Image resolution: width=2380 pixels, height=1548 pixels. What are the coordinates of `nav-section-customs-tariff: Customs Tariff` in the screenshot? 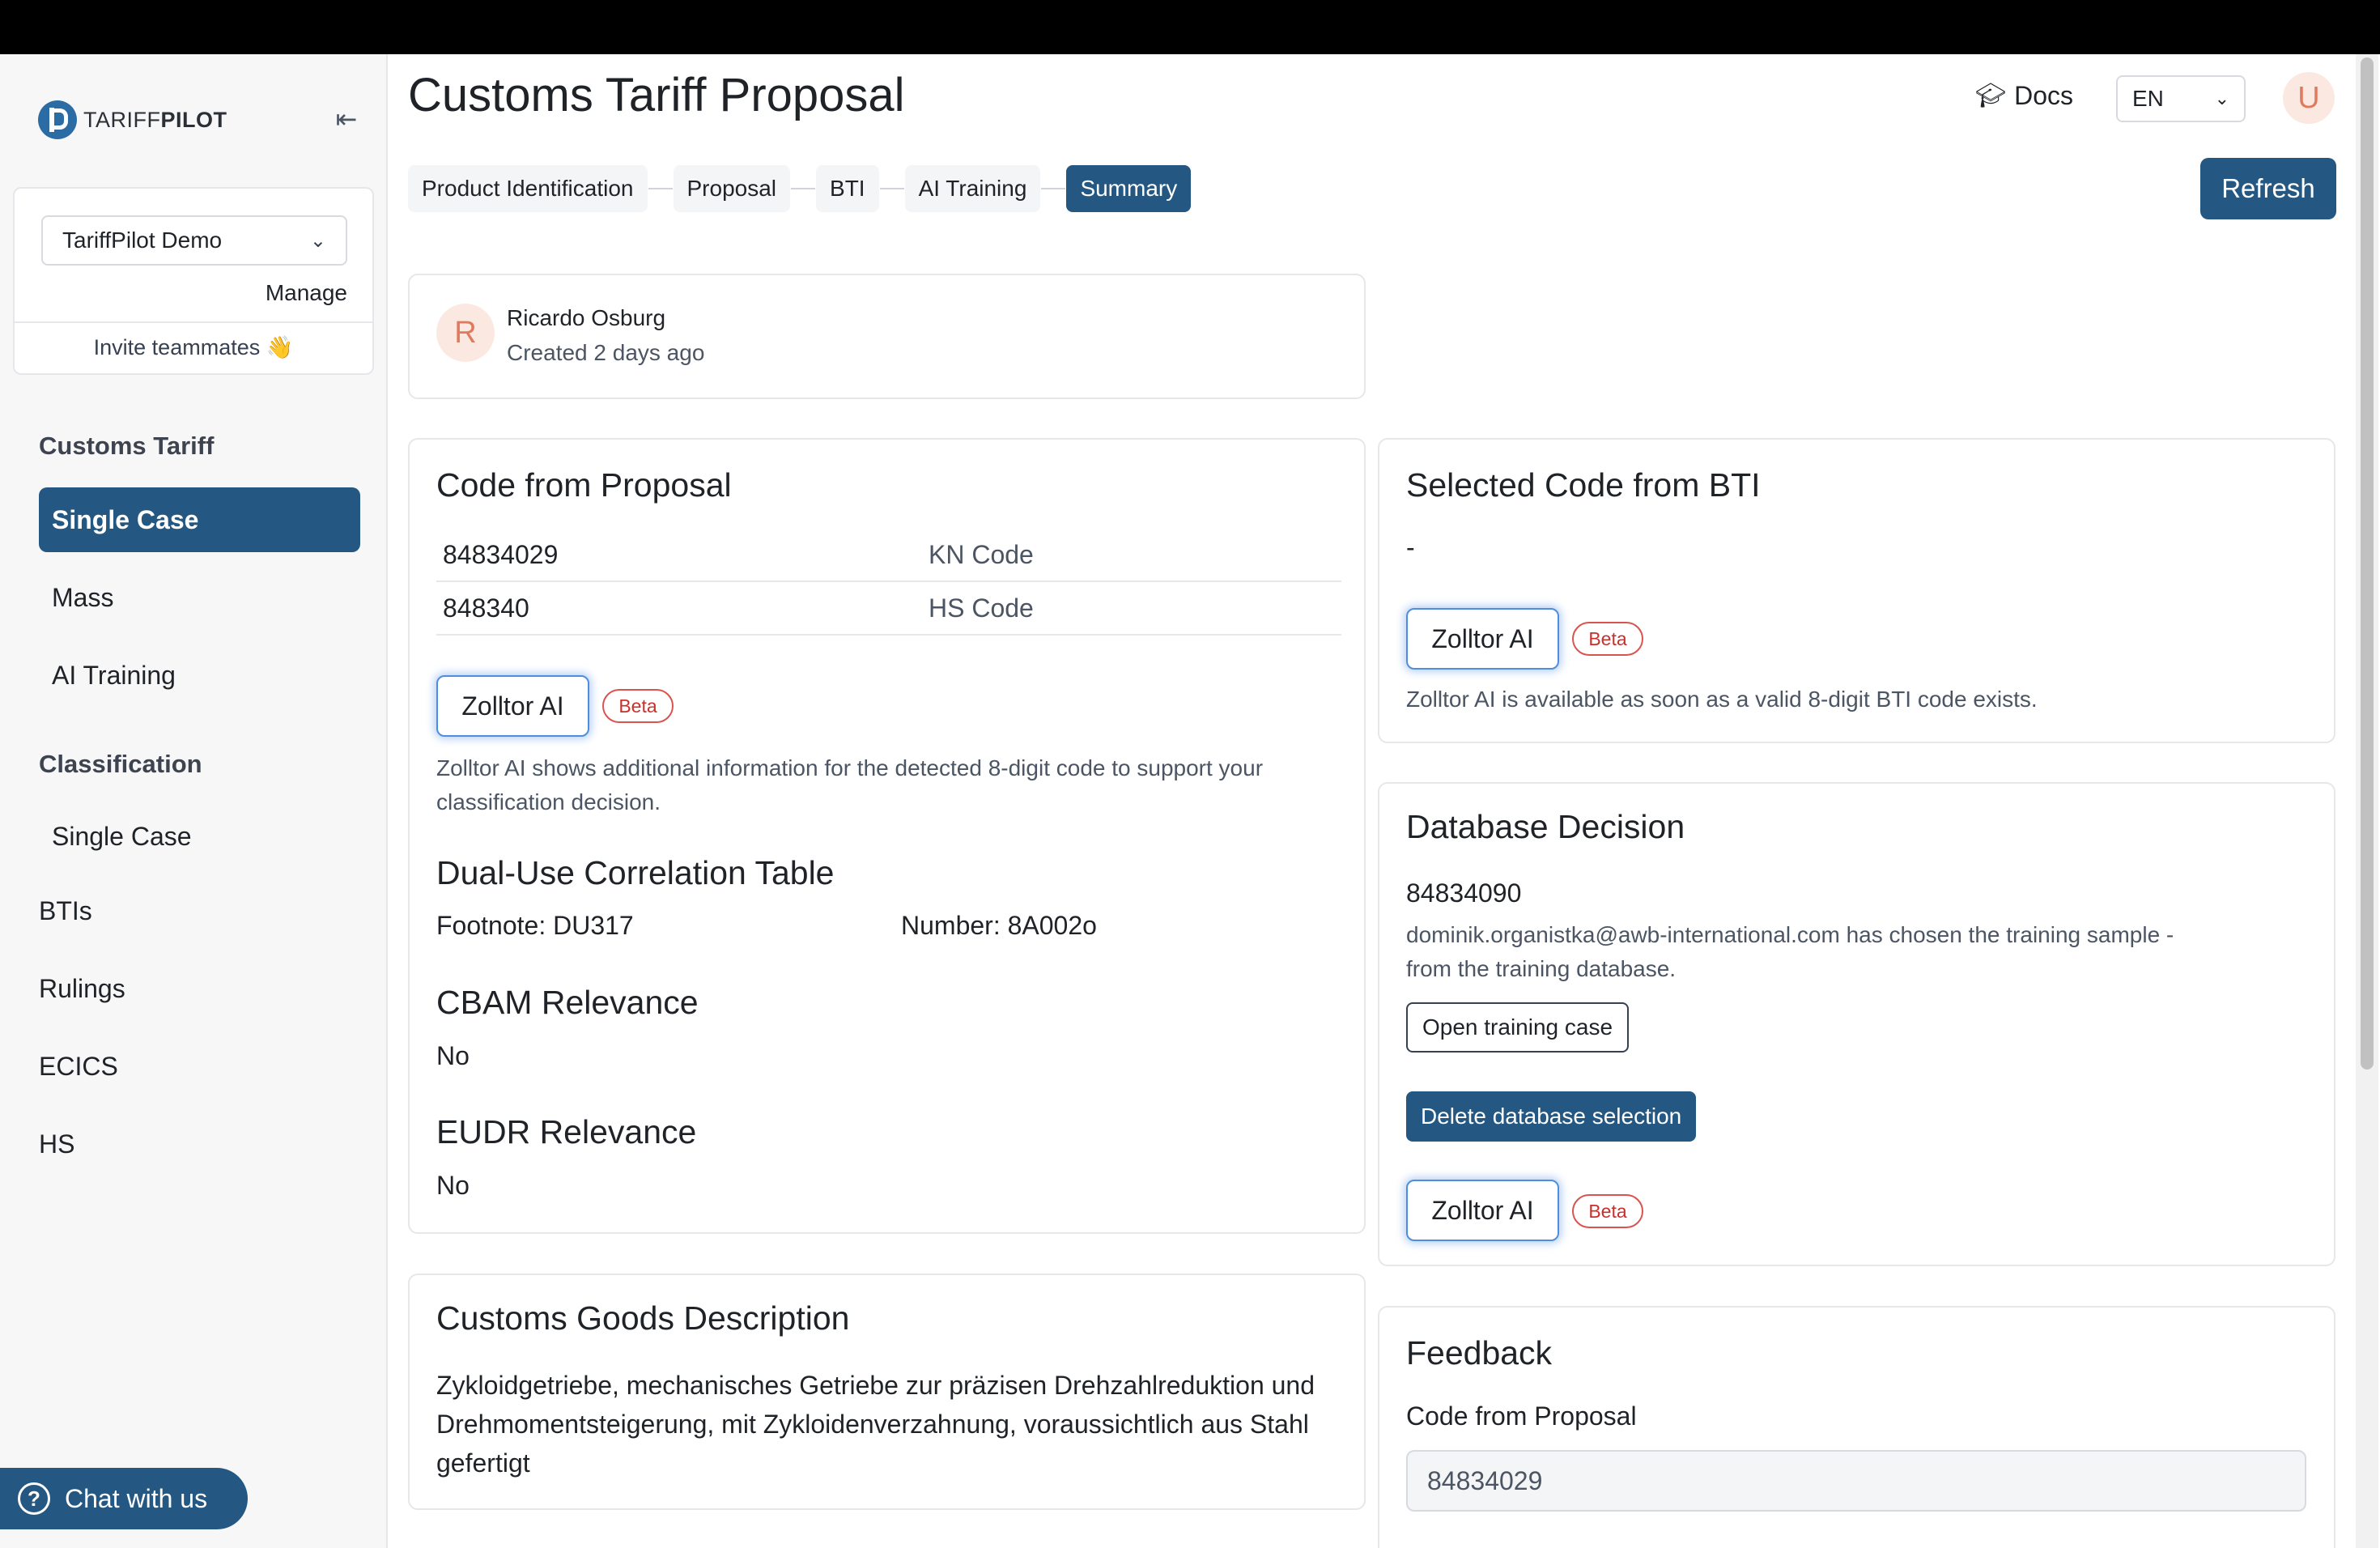 It's located at (127, 446).